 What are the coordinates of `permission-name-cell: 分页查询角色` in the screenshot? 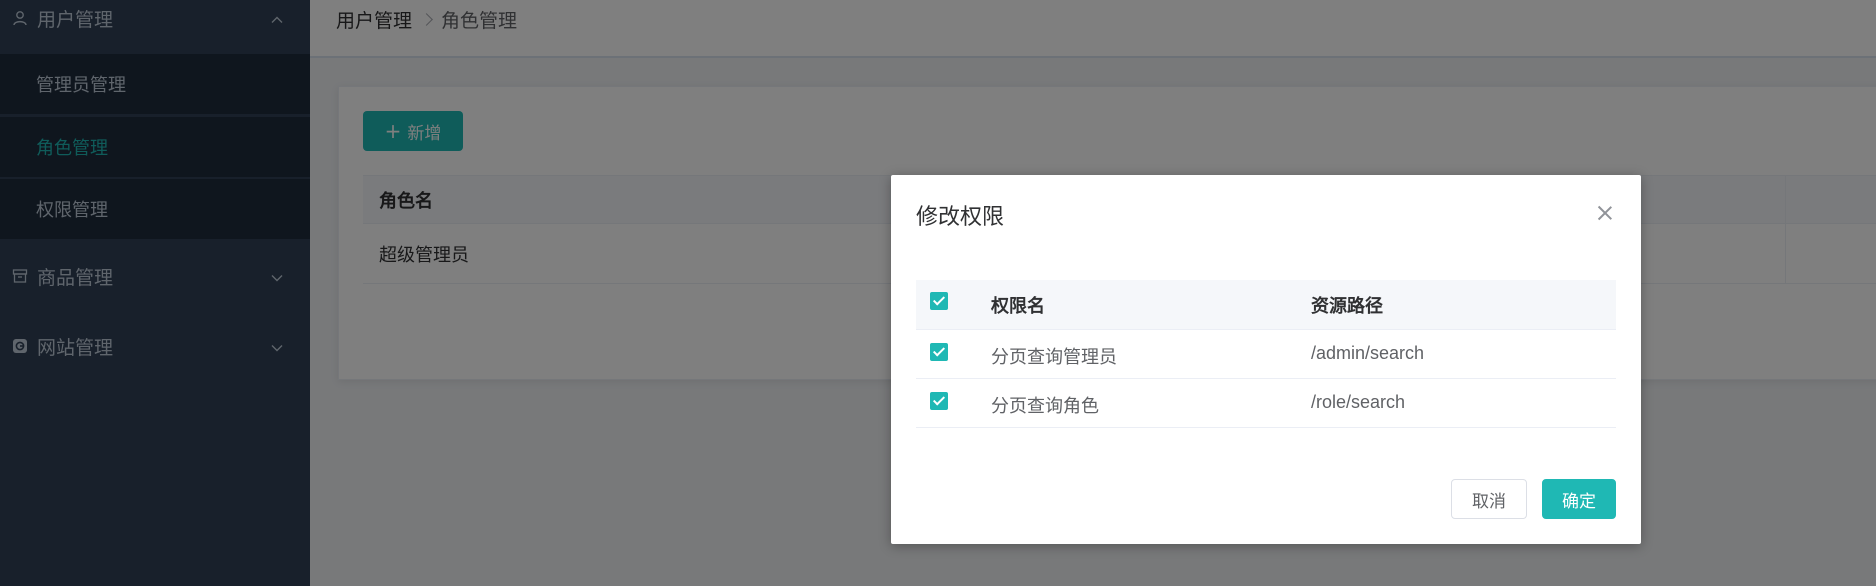 It's located at (1045, 406).